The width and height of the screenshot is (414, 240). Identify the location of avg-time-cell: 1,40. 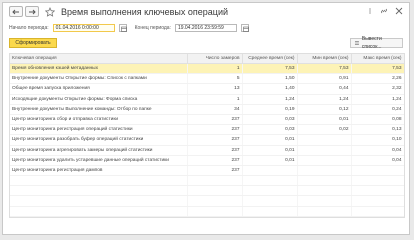
(270, 89).